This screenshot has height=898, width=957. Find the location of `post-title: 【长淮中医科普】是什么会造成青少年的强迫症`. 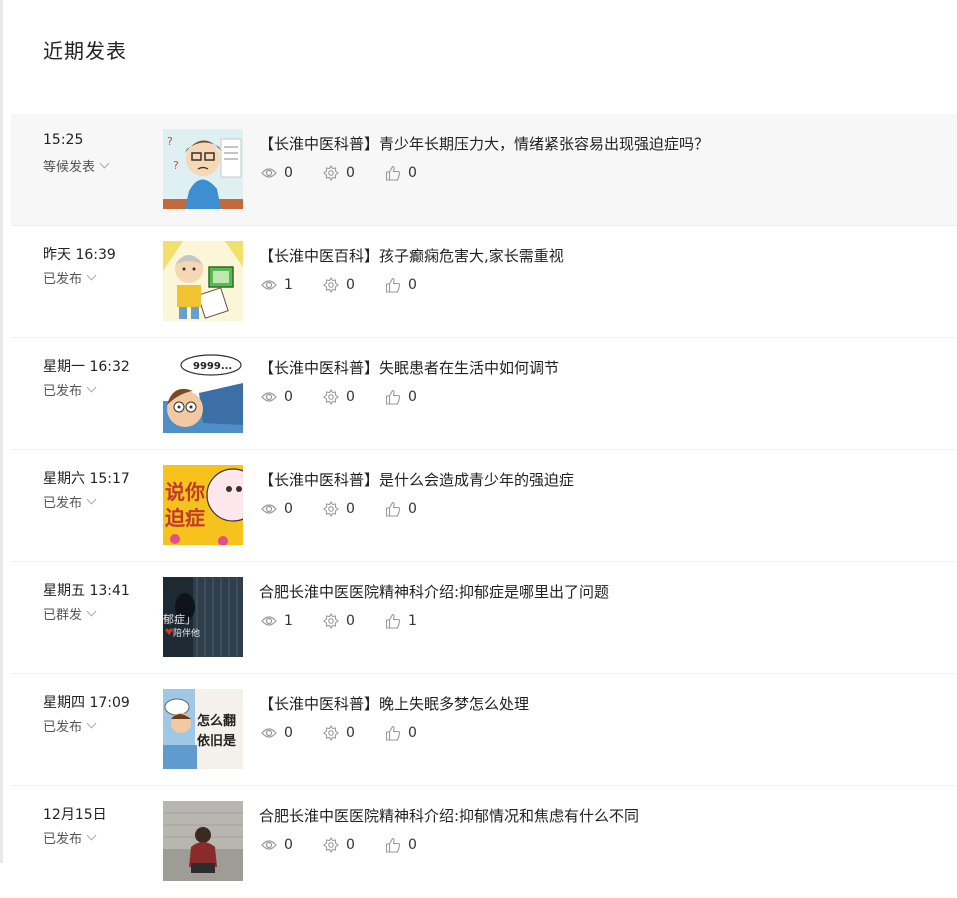

post-title: 【长淮中医科普】是什么会造成青少年的强迫症 is located at coordinates (416, 479).